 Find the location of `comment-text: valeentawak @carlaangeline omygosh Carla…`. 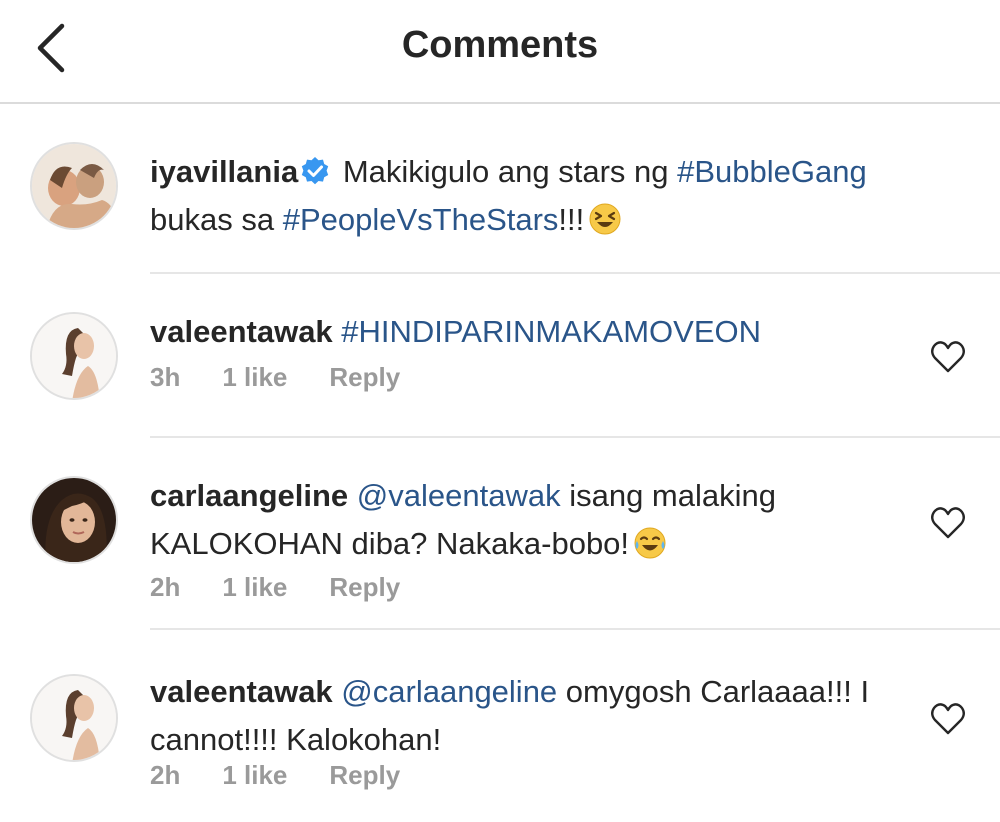

comment-text: valeentawak @carlaangeline omygosh Carla… is located at coordinates (545, 716).